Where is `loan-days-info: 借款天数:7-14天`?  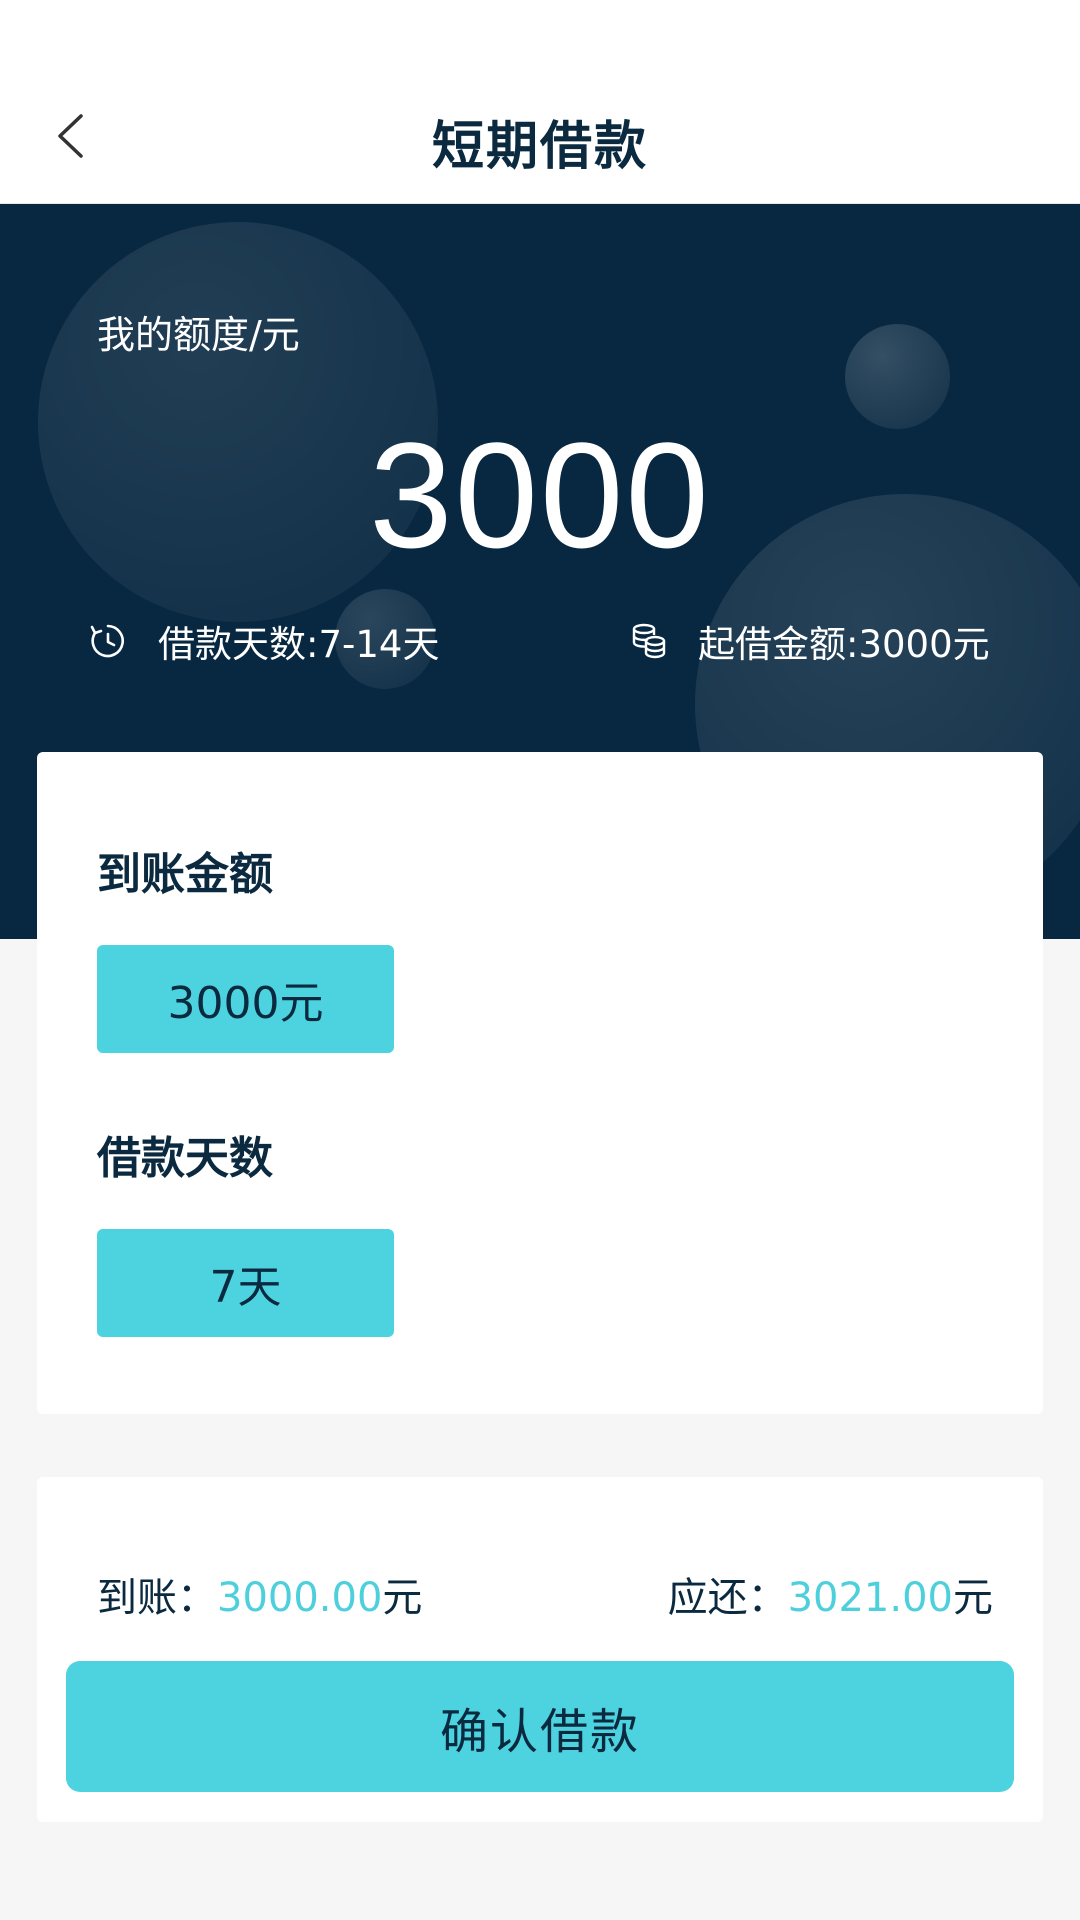
loan-days-info: 借款天数:7-14天 is located at coordinates (263, 641).